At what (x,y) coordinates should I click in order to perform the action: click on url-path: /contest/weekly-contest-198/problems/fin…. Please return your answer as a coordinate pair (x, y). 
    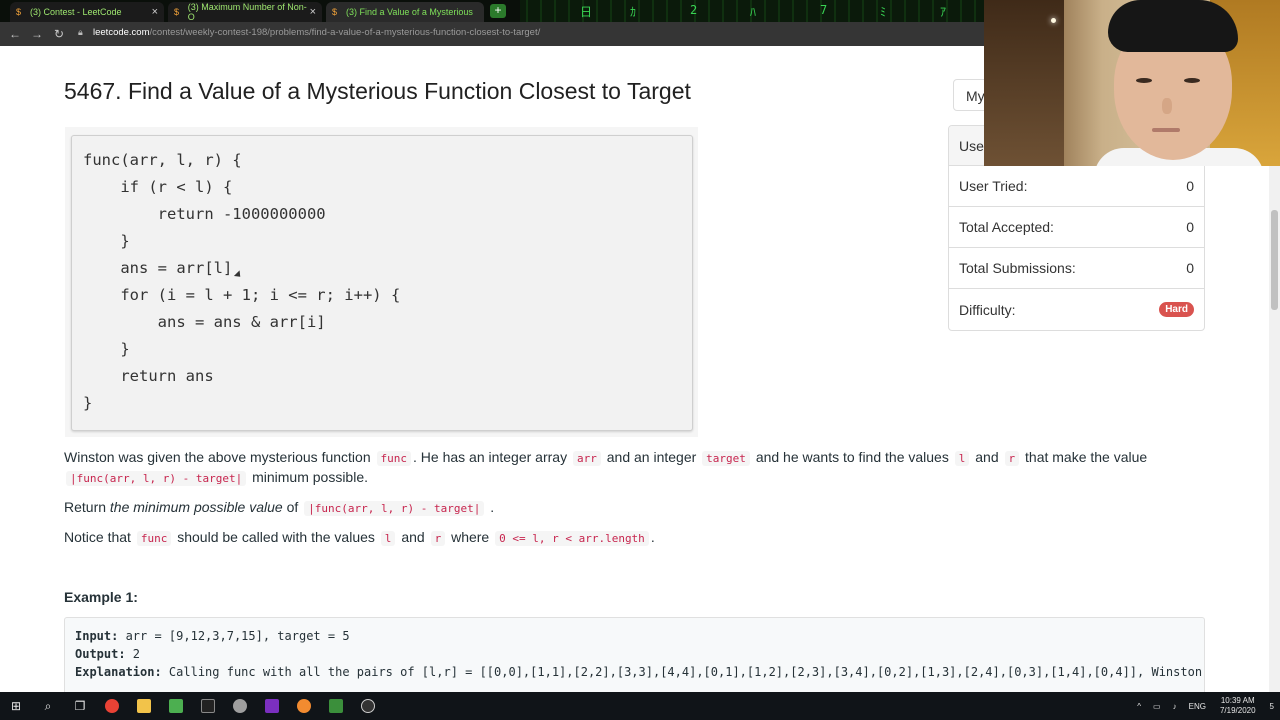
    Looking at the image, I should click on (345, 32).